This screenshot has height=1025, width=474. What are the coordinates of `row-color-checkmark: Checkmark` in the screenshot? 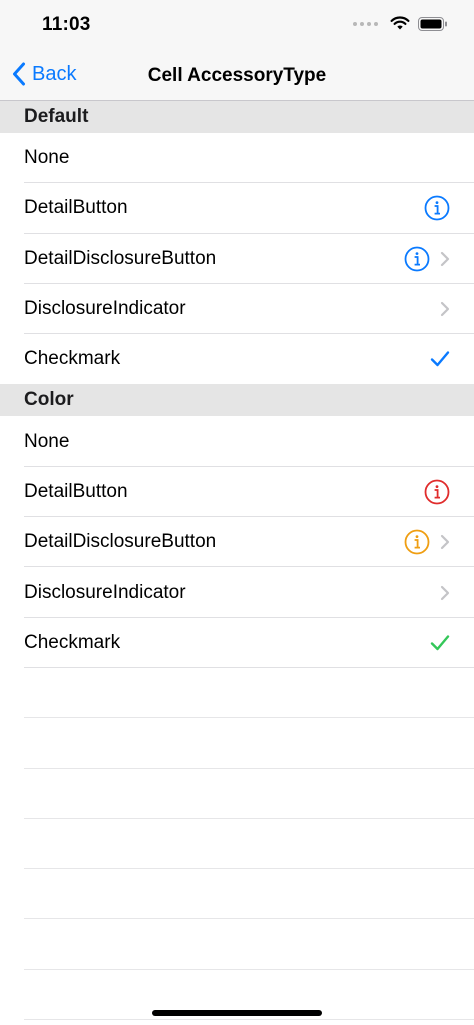 It's located at (237, 643).